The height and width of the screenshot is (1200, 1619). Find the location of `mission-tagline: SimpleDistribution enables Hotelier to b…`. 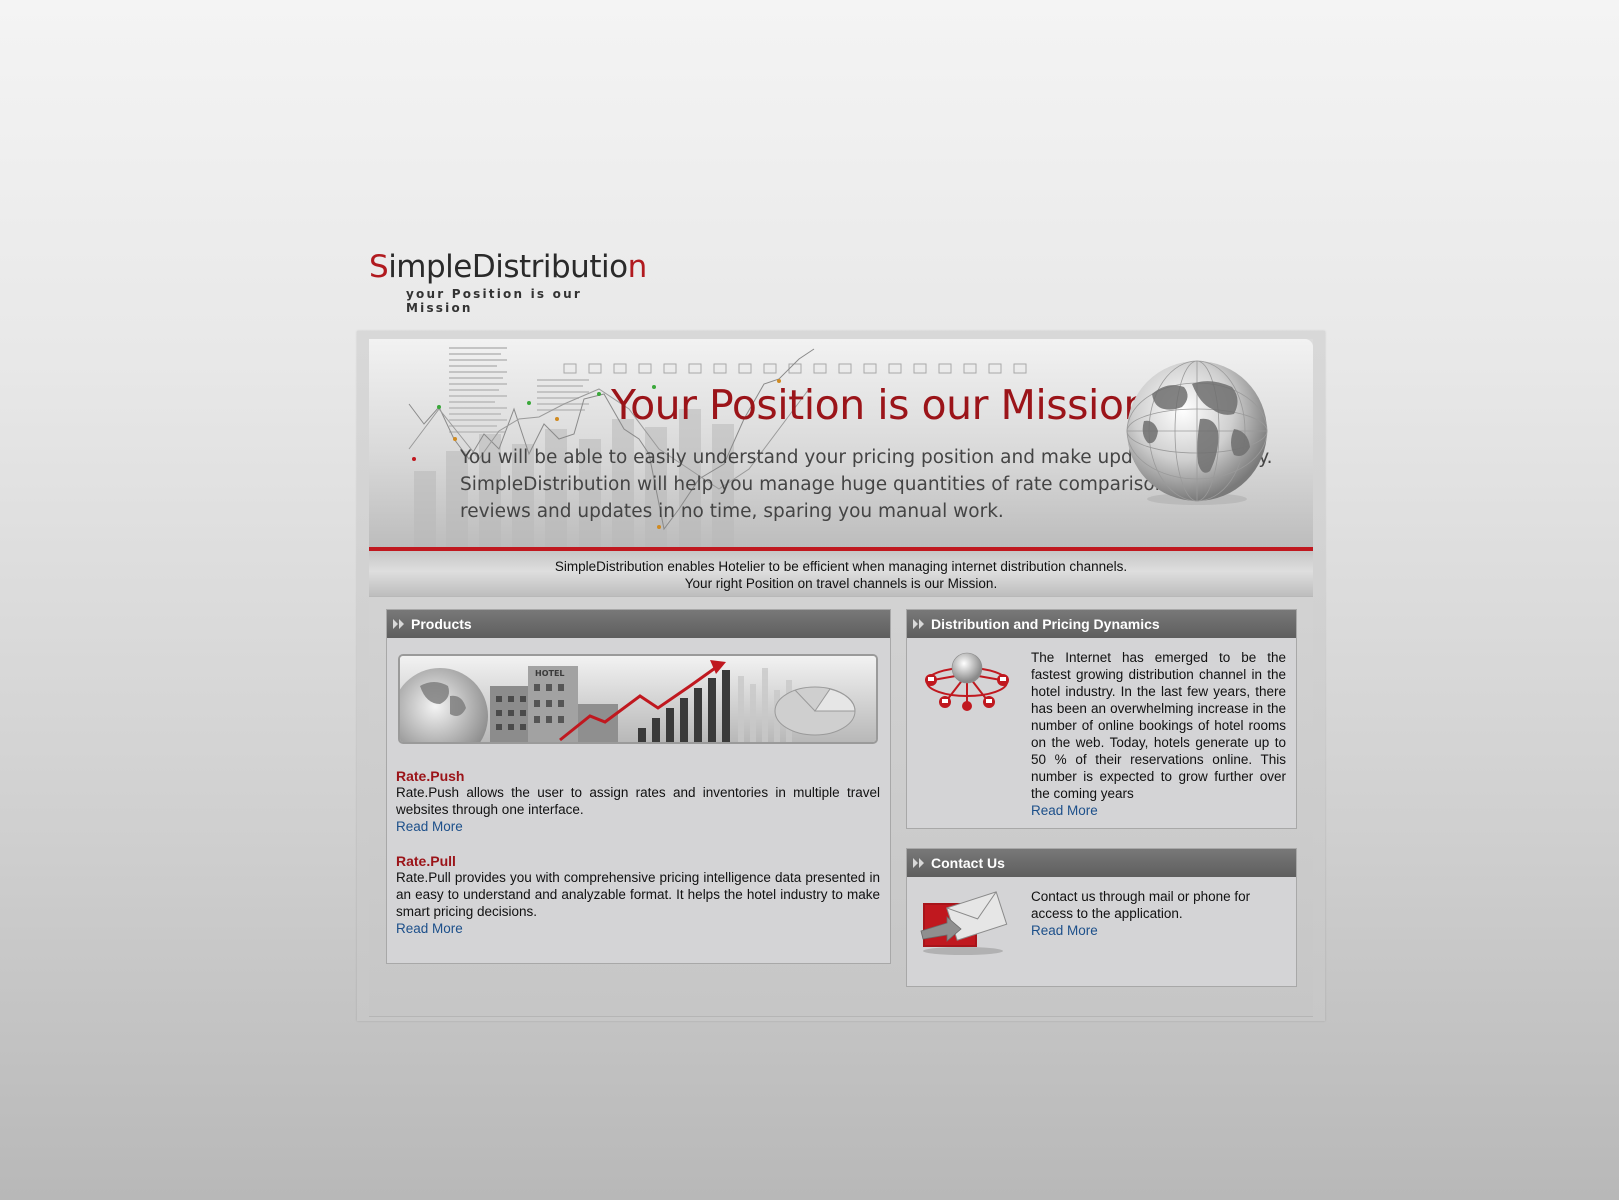

mission-tagline: SimpleDistribution enables Hotelier to b… is located at coordinates (841, 574).